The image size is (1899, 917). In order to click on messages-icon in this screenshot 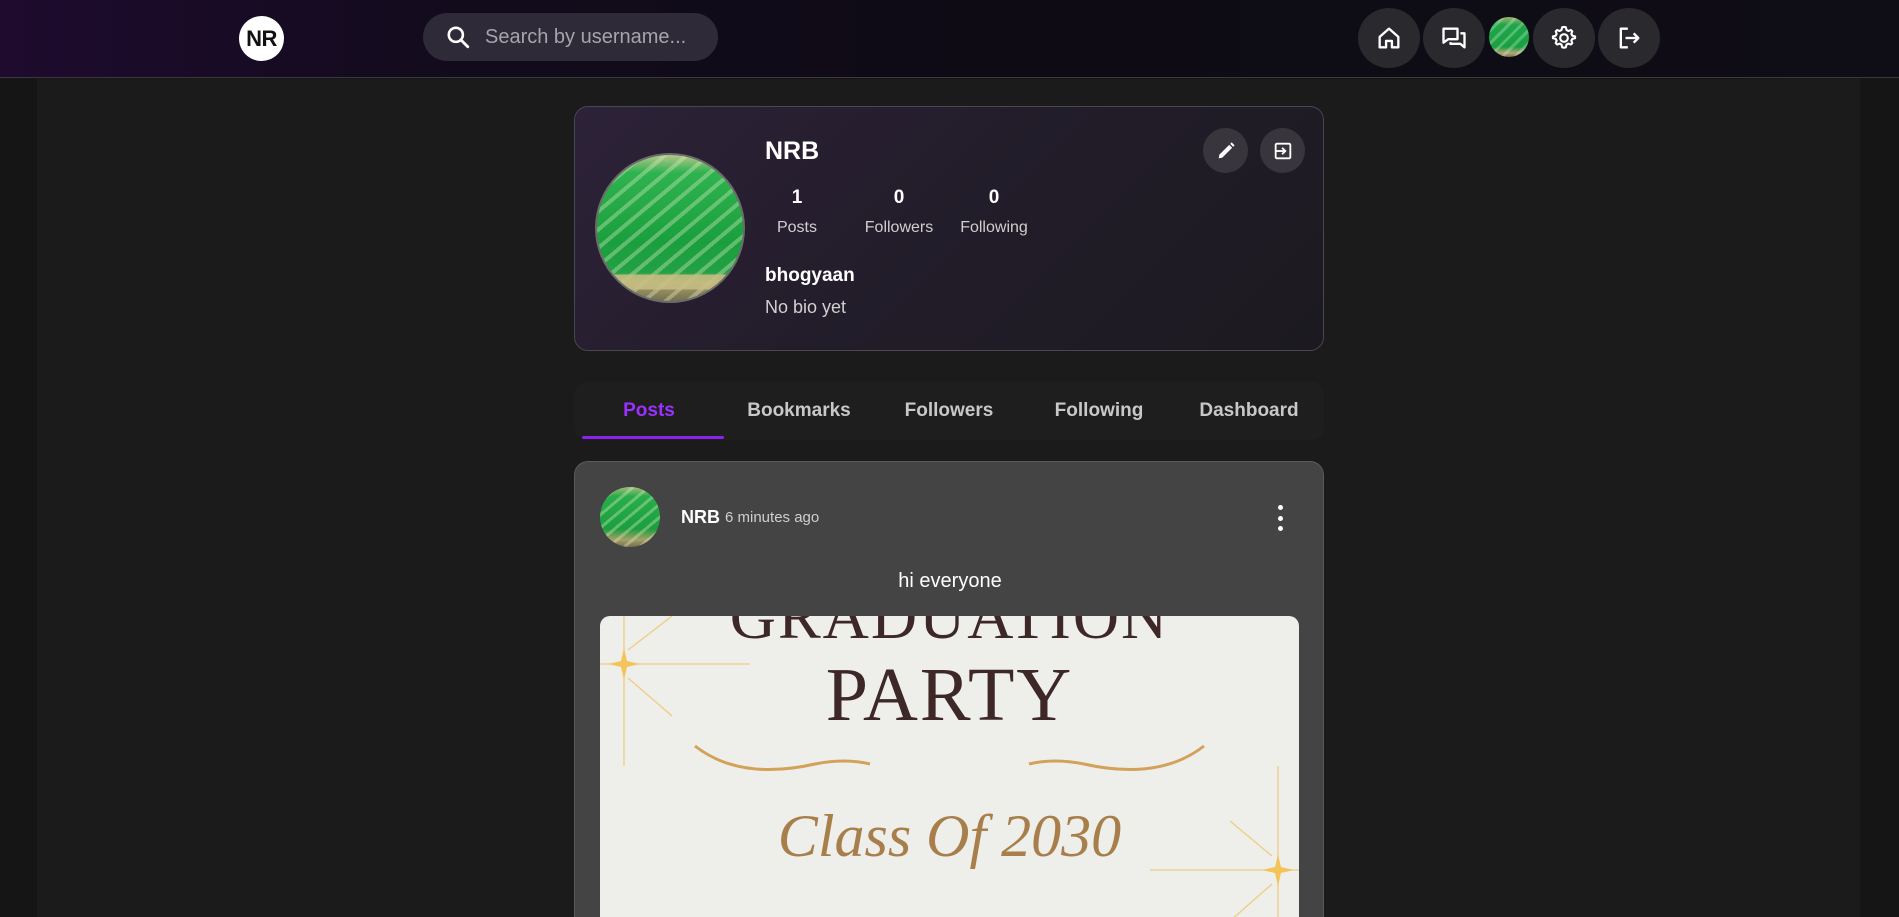, I will do `click(1454, 38)`.